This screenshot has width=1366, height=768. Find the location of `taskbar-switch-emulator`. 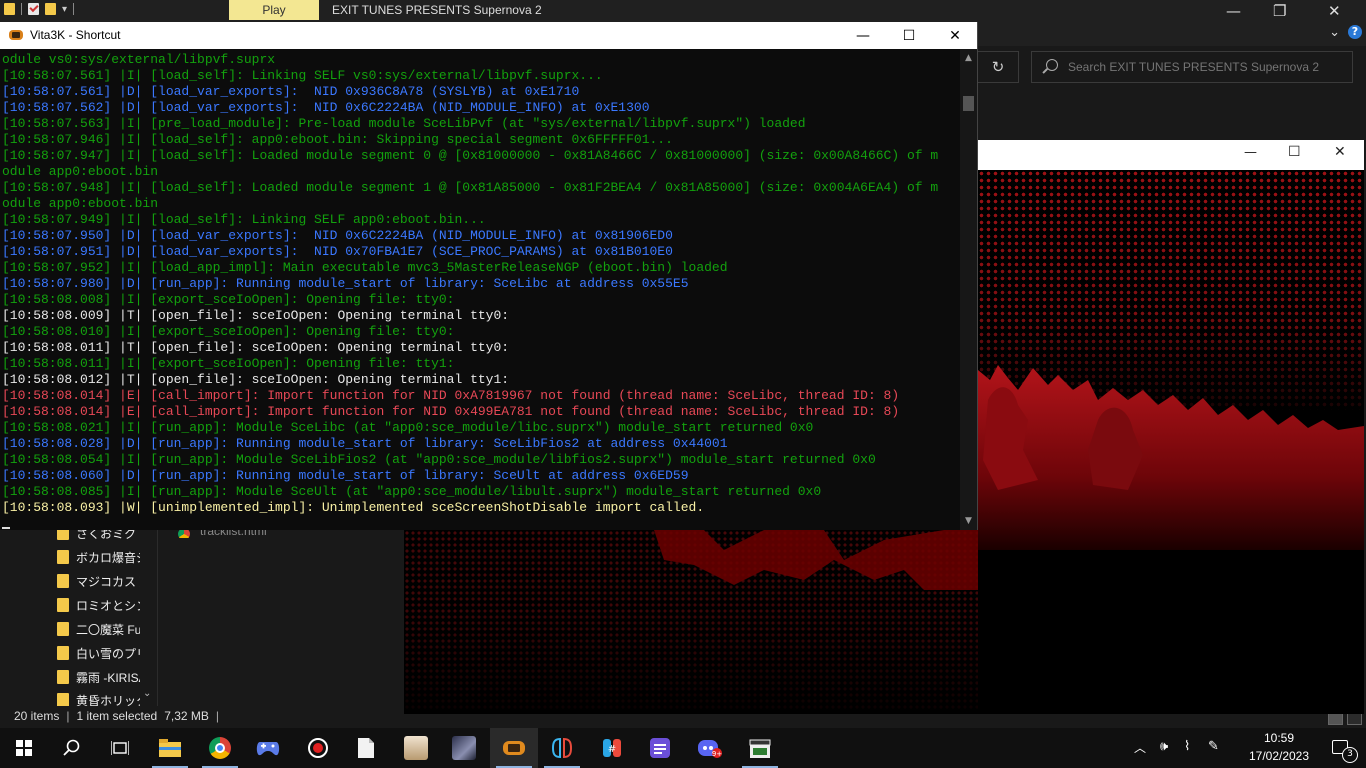

taskbar-switch-emulator is located at coordinates (562, 748).